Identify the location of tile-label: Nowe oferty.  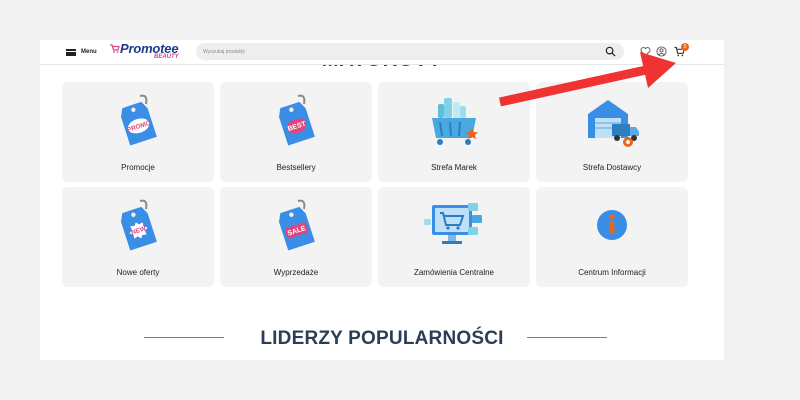
(138, 272).